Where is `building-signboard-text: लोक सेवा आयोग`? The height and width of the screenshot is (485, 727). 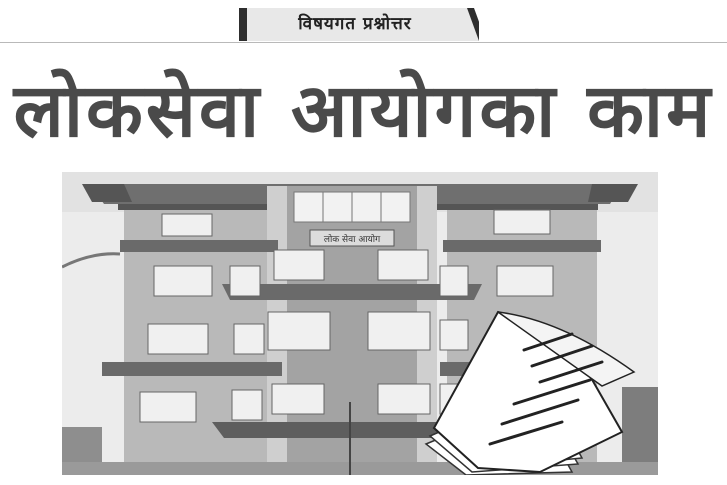
building-signboard-text: लोक सेवा आयोग is located at coordinates (352, 239).